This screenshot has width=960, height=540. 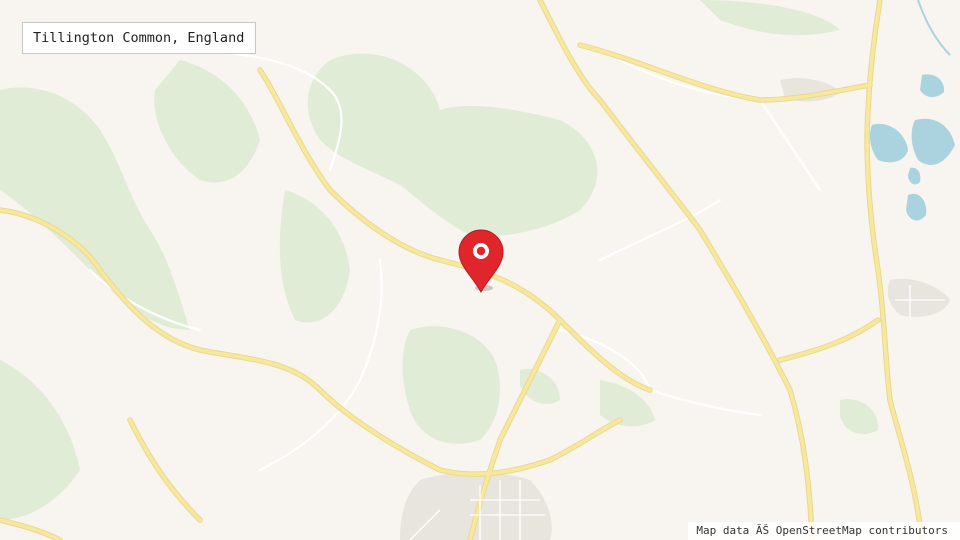 I want to click on town-area, so click(x=476, y=506).